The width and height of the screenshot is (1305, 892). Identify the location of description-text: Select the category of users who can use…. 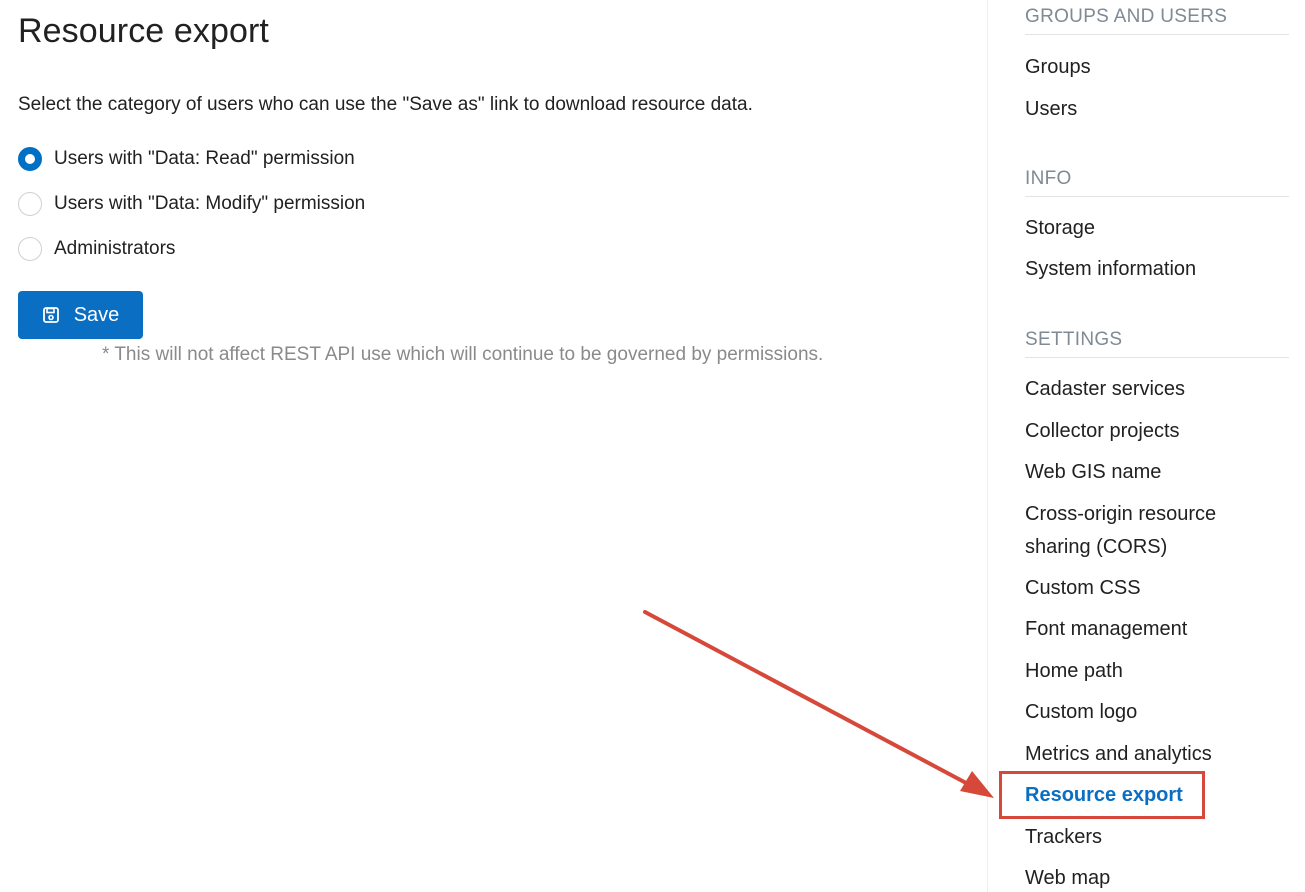
(385, 104).